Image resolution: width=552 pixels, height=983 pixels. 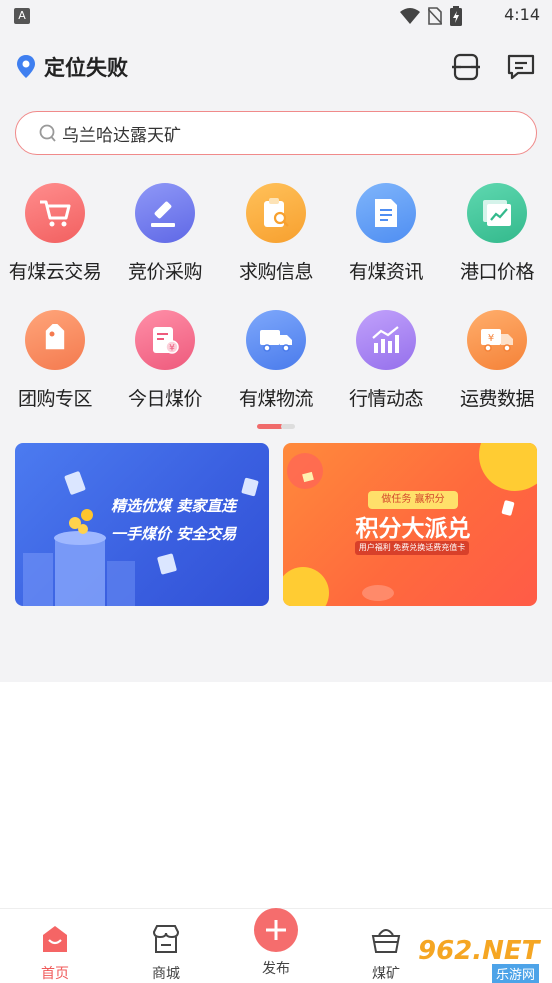 What do you see at coordinates (479, 951) in the screenshot?
I see `watermark-text: 962.NET` at bounding box center [479, 951].